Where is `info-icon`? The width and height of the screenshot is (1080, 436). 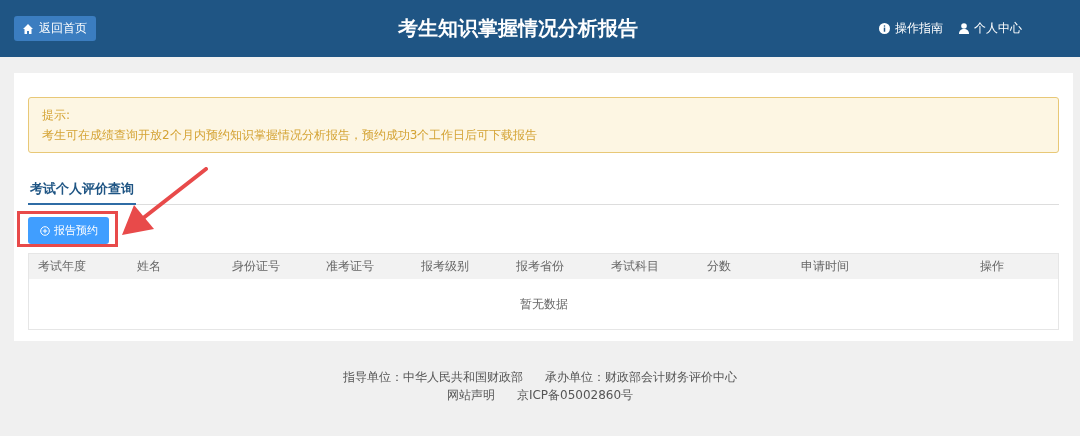
info-icon is located at coordinates (884, 28).